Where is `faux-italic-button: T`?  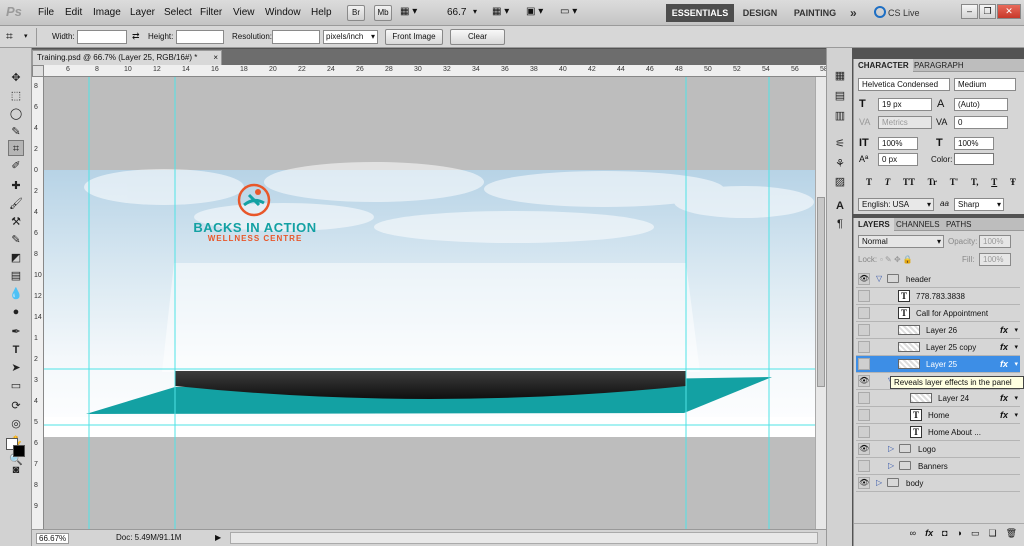
faux-italic-button: T is located at coordinates (888, 182).